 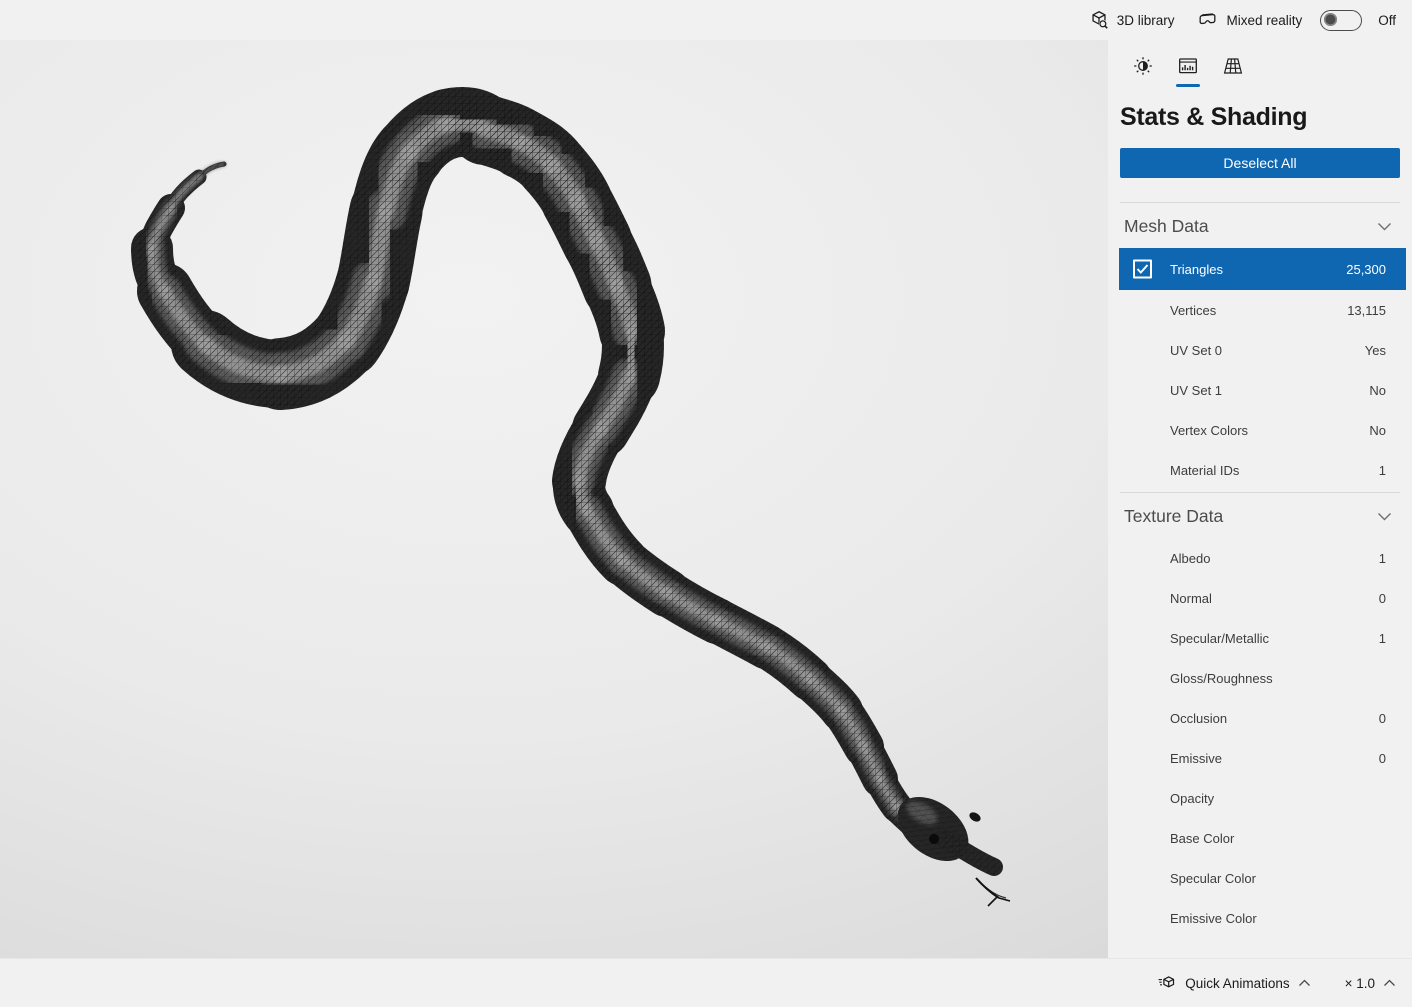 What do you see at coordinates (1221, 678) in the screenshot?
I see `row-label: Gloss/Roughness` at bounding box center [1221, 678].